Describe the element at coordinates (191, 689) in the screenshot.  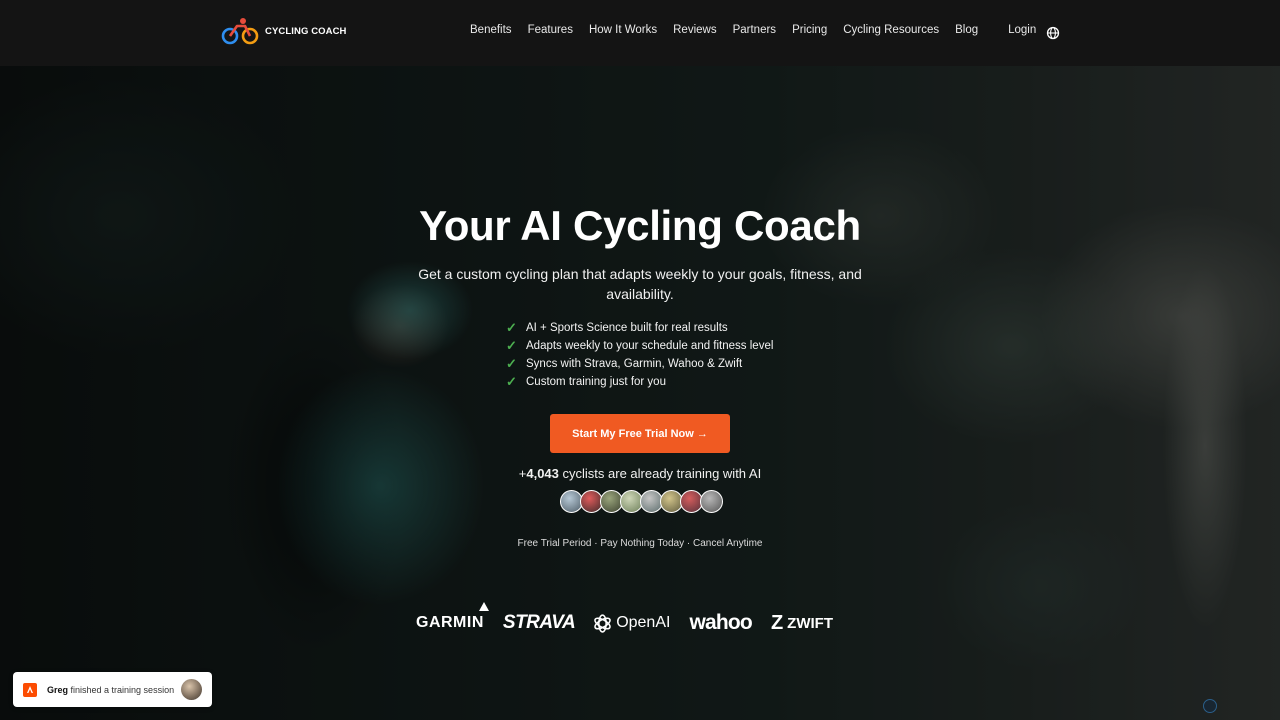
I see `notification-avatar` at that location.